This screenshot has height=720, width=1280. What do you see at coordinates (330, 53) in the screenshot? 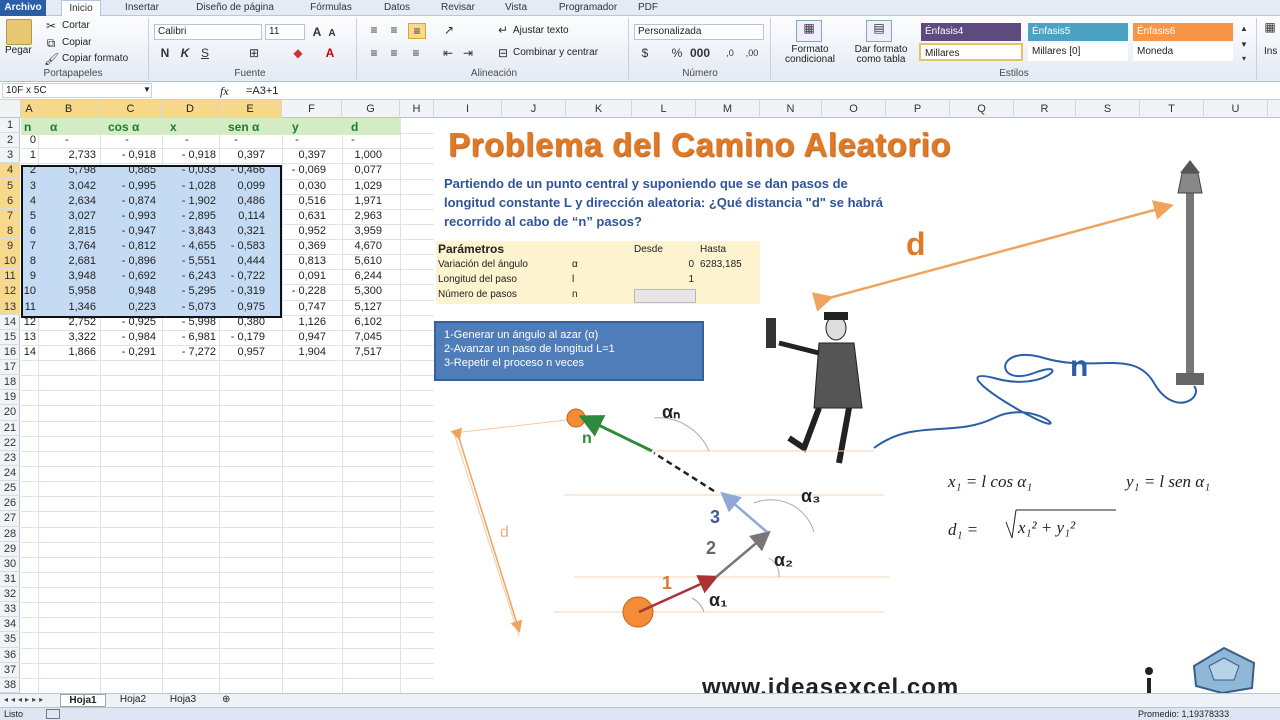
I see `font-color-icon: A` at bounding box center [330, 53].